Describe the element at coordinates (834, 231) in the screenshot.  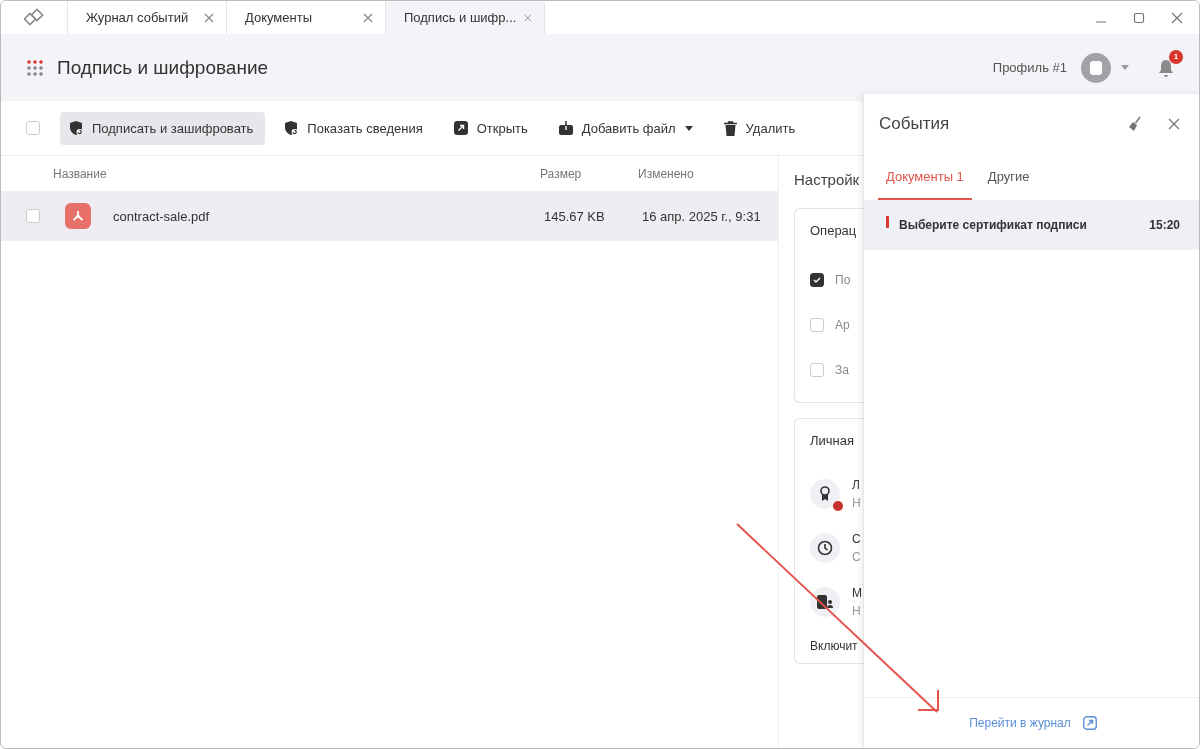
I see `card-title: Операц` at that location.